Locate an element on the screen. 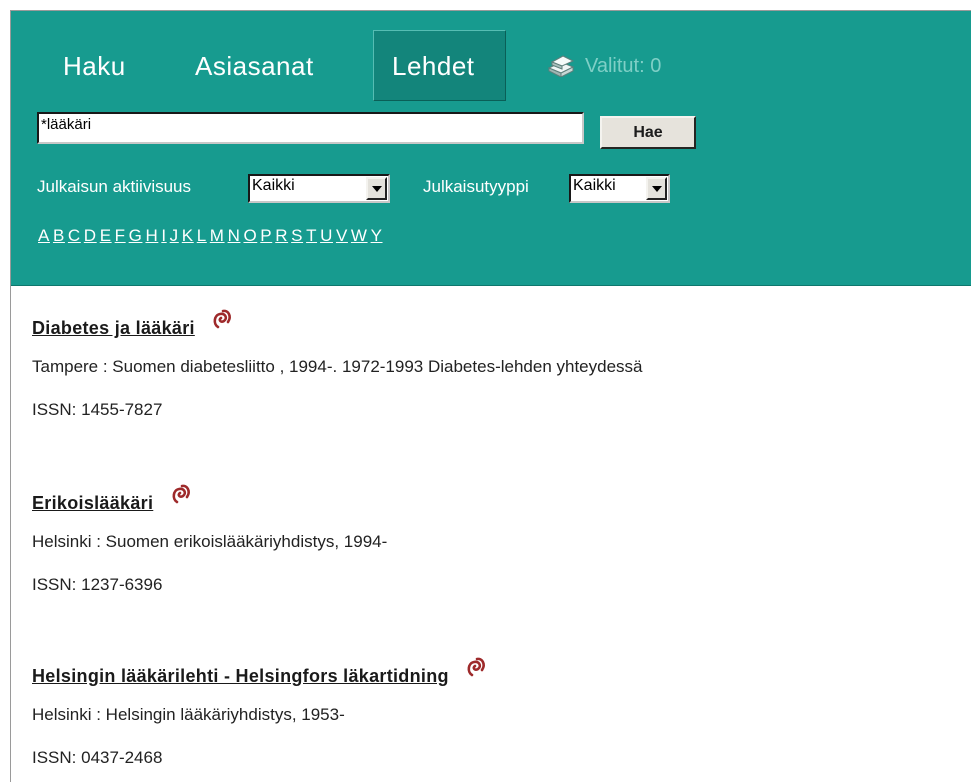 The image size is (971, 782). activity-select: Kaikki is located at coordinates (319, 188).